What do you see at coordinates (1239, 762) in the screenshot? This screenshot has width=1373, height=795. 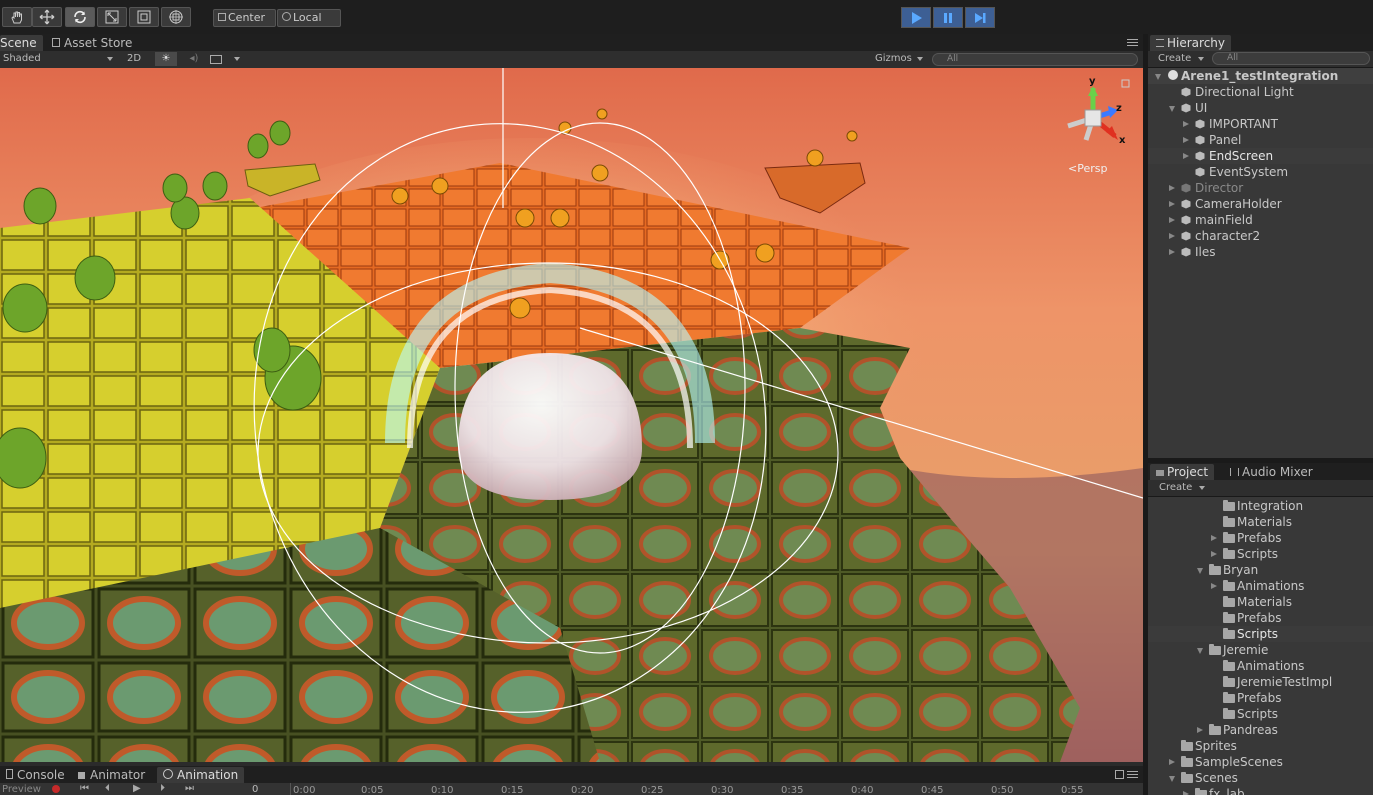 I see `project-folder-label: SampleScenes` at bounding box center [1239, 762].